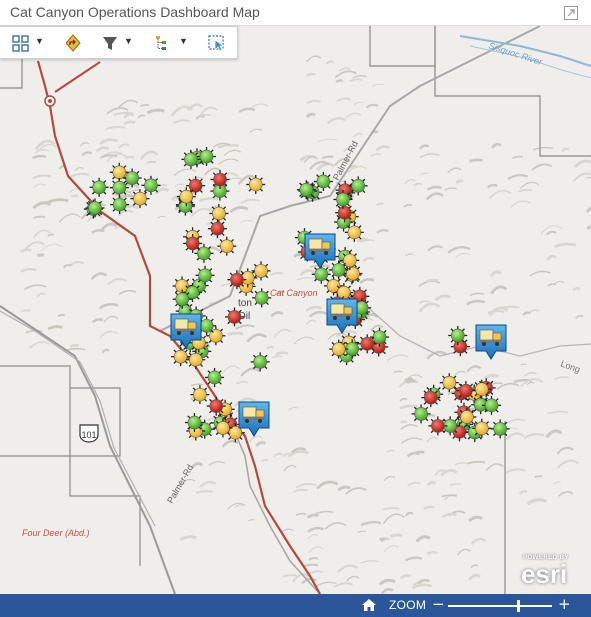 This screenshot has height=617, width=591. I want to click on four-deer-label: Four Deer (Abd.), so click(56, 533).